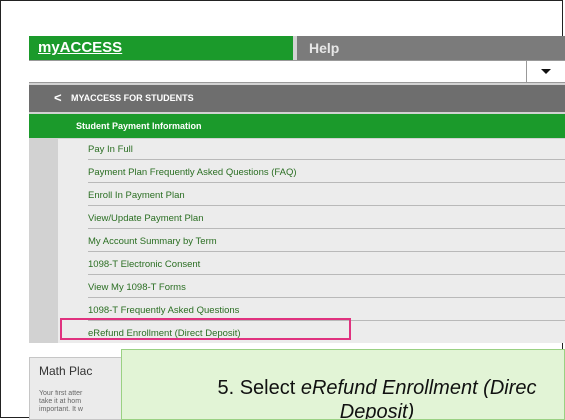 This screenshot has width=565, height=420. Describe the element at coordinates (297, 126) in the screenshot. I see `menu-section-student-payment: Student Payment Information` at that location.